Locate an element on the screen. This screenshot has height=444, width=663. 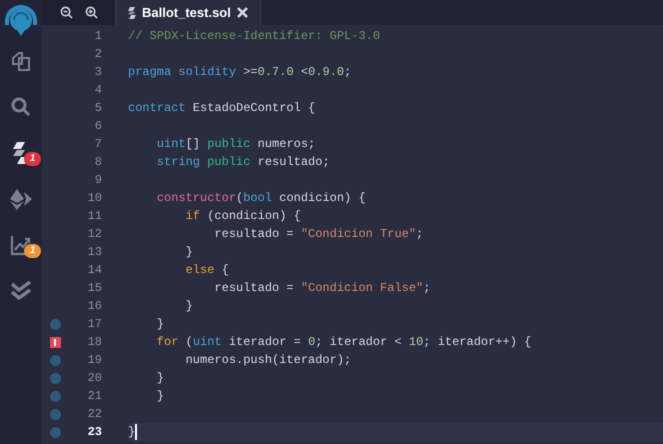
tab-label: Ballot_test.sol is located at coordinates (186, 13).